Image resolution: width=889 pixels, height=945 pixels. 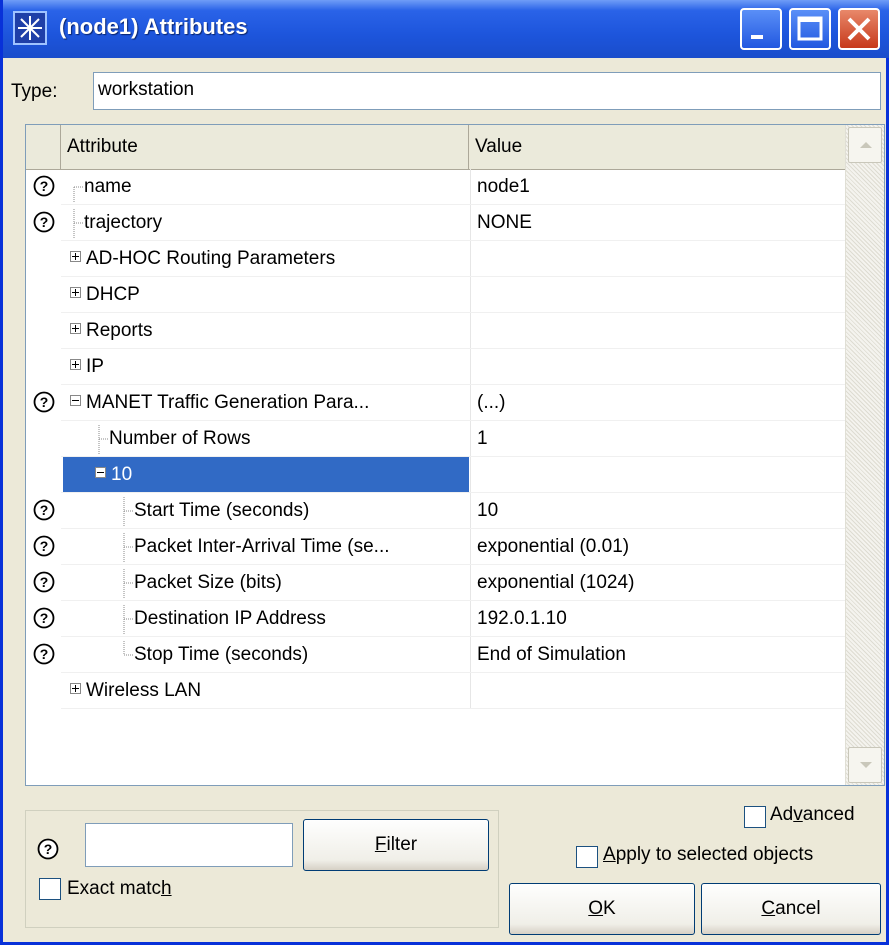 What do you see at coordinates (436, 655) in the screenshot?
I see `table-row: ? Stop Time (seconds) End of Simulation` at bounding box center [436, 655].